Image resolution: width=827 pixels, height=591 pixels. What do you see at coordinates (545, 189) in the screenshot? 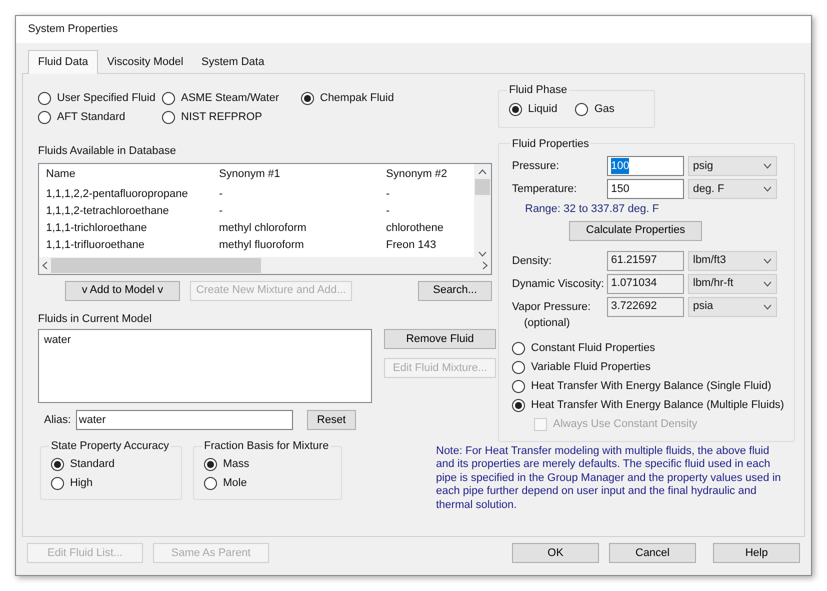
I see `field-label: Temperature:` at bounding box center [545, 189].